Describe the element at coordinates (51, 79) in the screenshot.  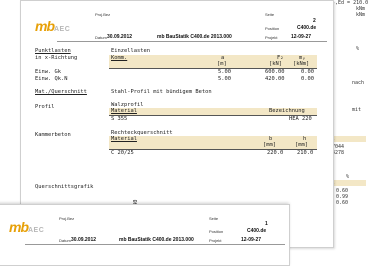
I see `load-row-label: Einw. Qk.N` at that location.